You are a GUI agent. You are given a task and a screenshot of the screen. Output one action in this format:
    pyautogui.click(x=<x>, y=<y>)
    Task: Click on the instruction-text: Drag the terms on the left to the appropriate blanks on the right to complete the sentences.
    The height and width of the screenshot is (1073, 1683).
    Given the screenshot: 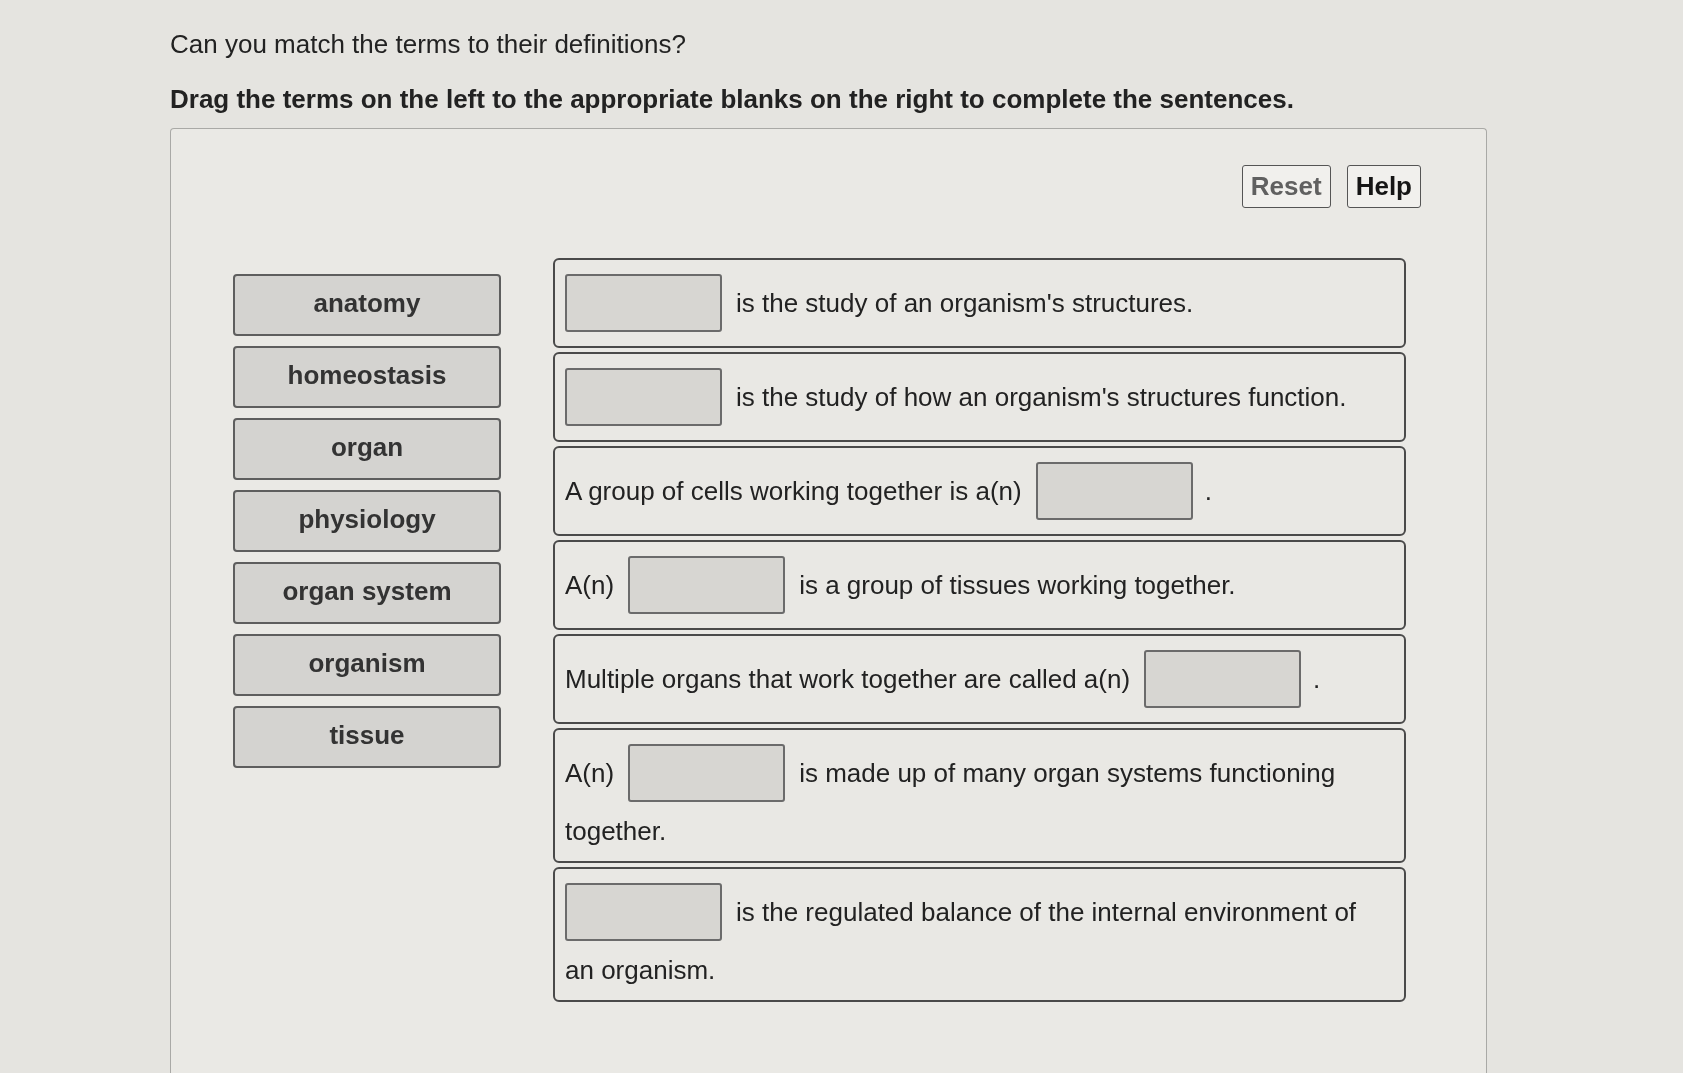 What is the action you would take?
    pyautogui.click(x=732, y=99)
    